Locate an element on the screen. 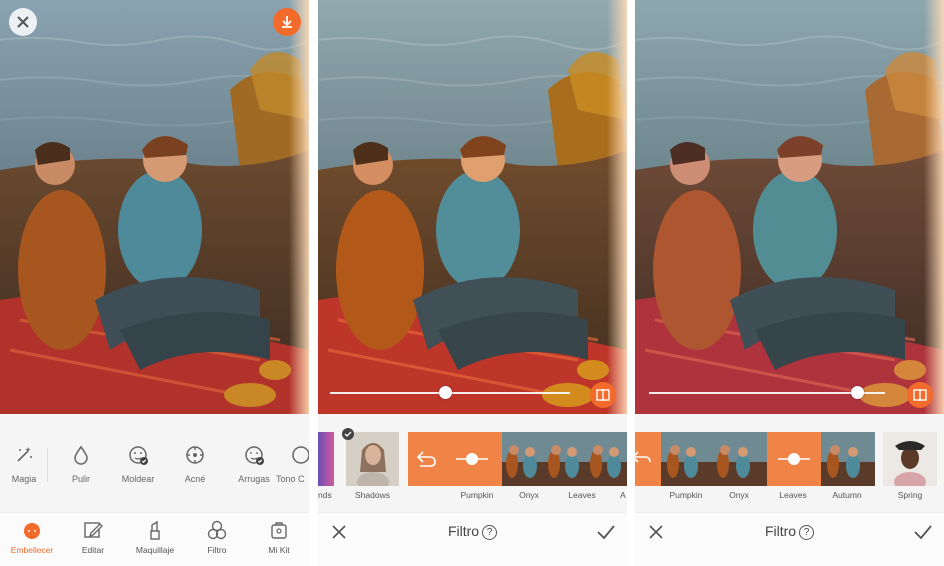 This screenshot has height=566, width=944. filter-label: nds is located at coordinates (325, 495).